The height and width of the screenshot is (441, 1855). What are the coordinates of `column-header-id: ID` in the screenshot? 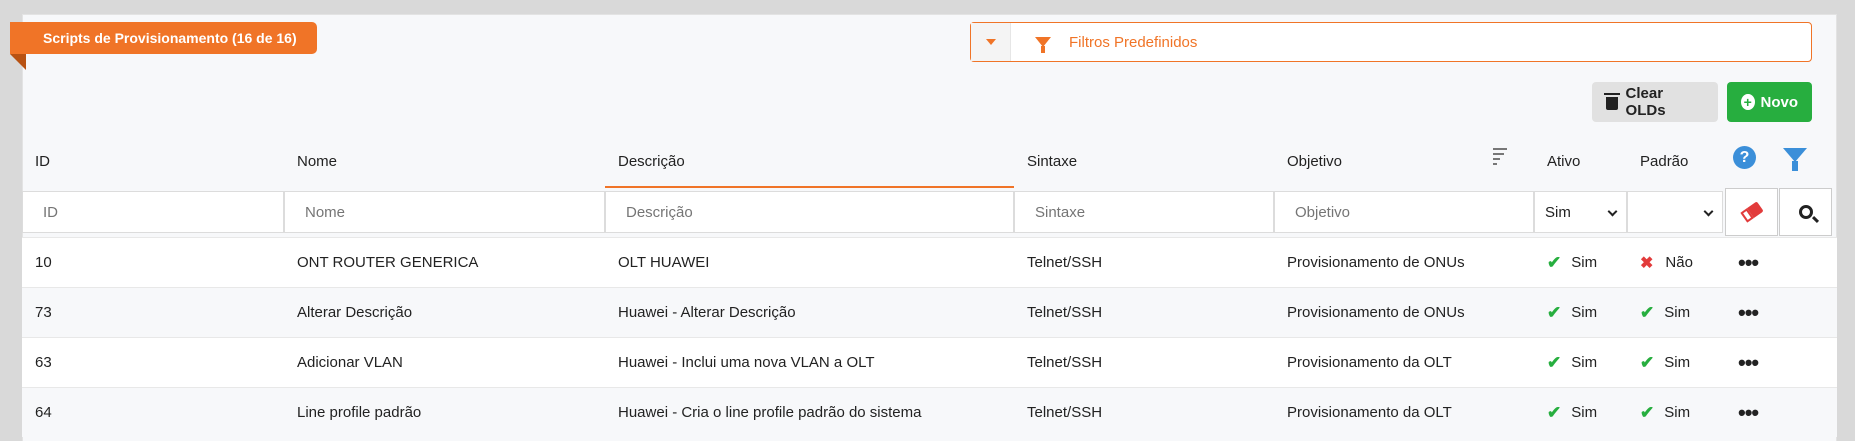 It's located at (153, 161).